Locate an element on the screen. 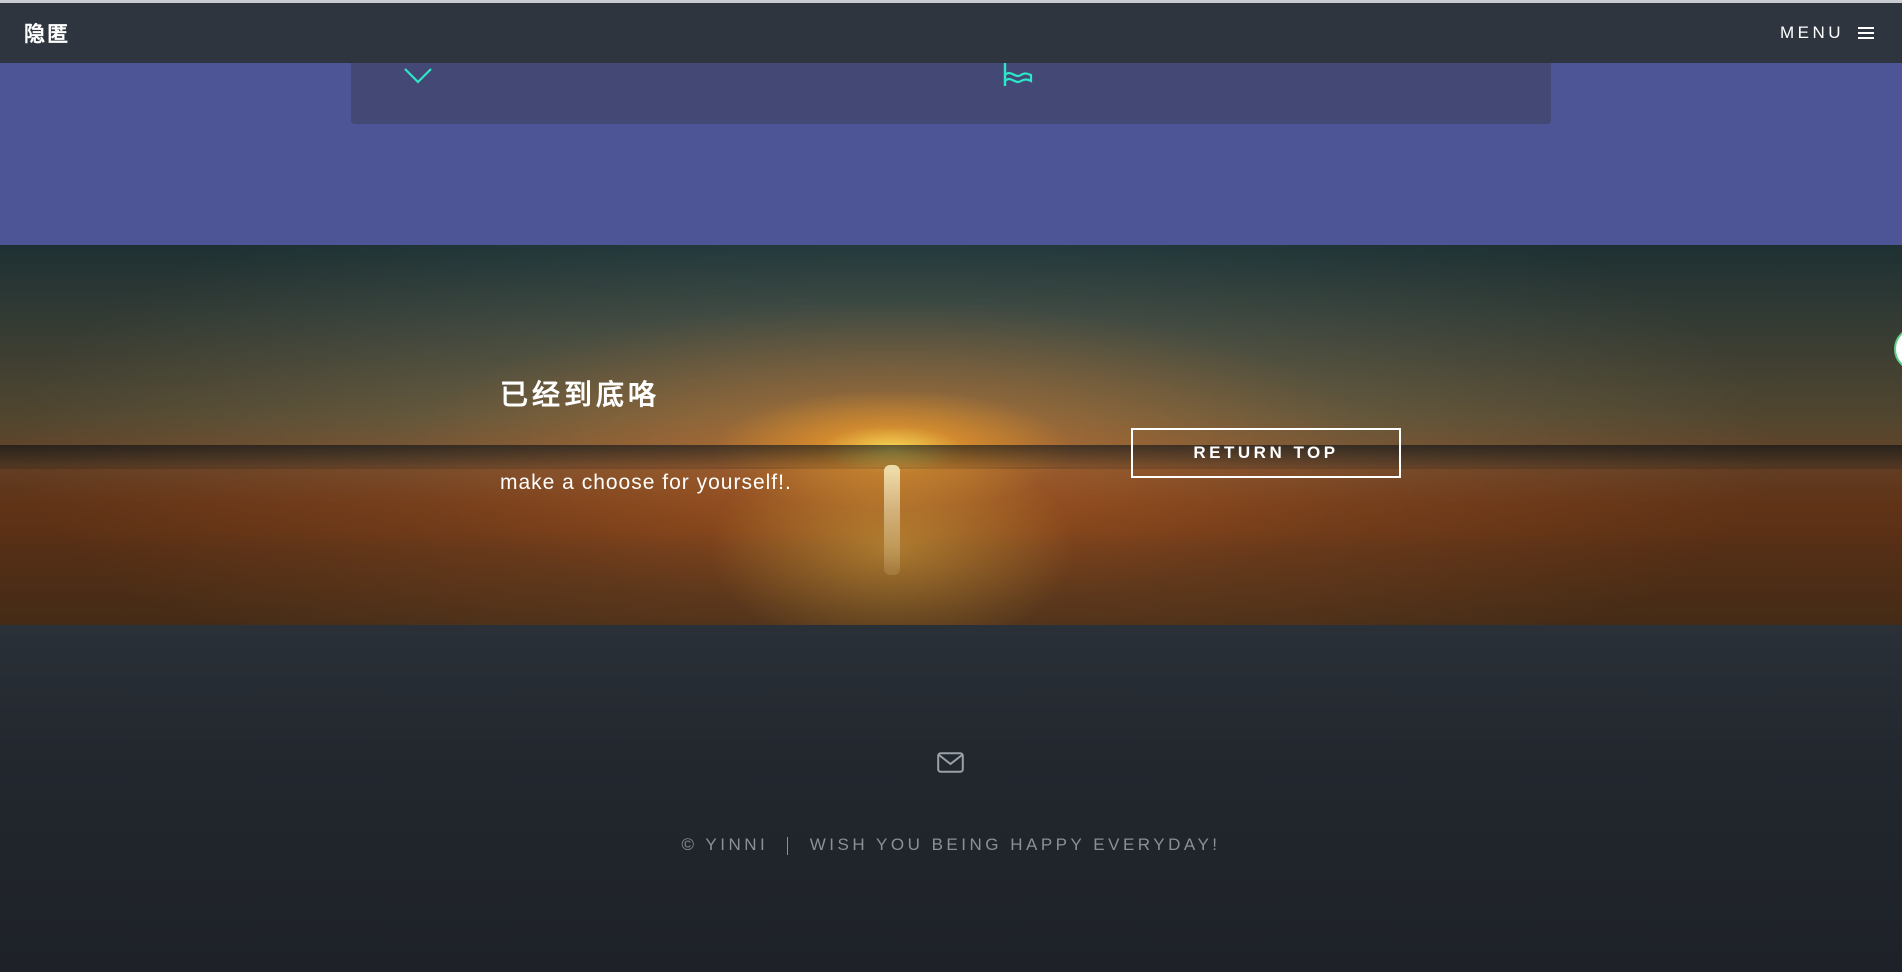 The height and width of the screenshot is (972, 1902). hamburger-icon is located at coordinates (1866, 33).